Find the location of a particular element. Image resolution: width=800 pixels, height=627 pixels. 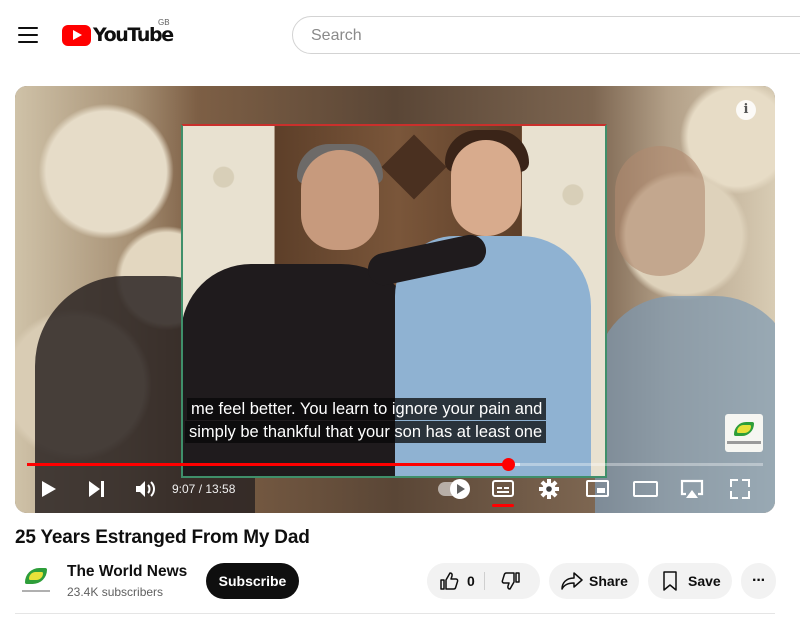

subtitles-active-indicator is located at coordinates (503, 505).